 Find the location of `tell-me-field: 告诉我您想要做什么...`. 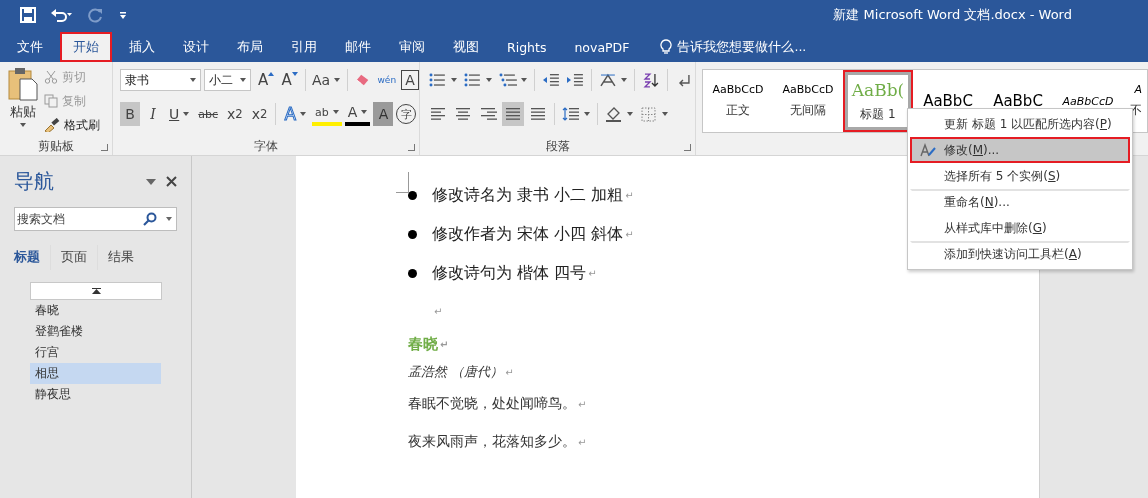

tell-me-field: 告诉我您想要做什么... is located at coordinates (733, 47).